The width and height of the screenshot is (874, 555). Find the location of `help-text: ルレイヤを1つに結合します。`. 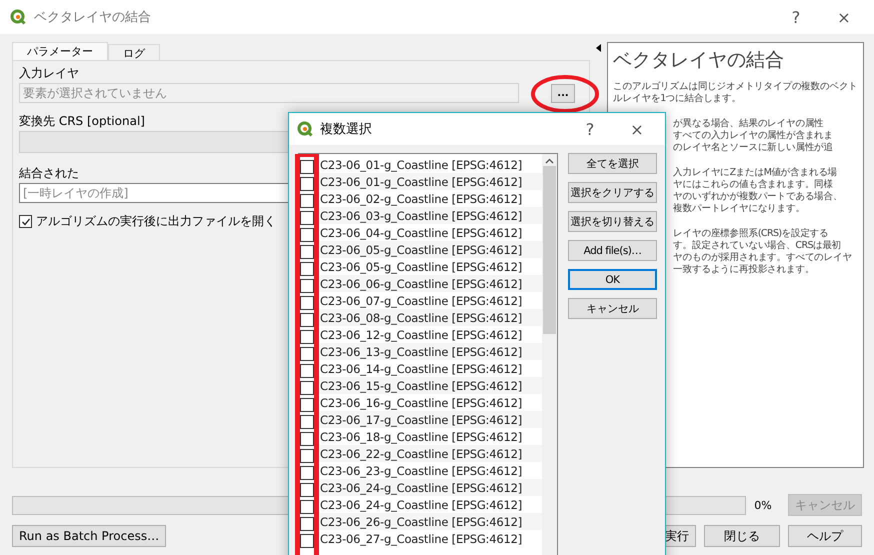

help-text: ルレイヤを1つに結合します。 is located at coordinates (677, 99).